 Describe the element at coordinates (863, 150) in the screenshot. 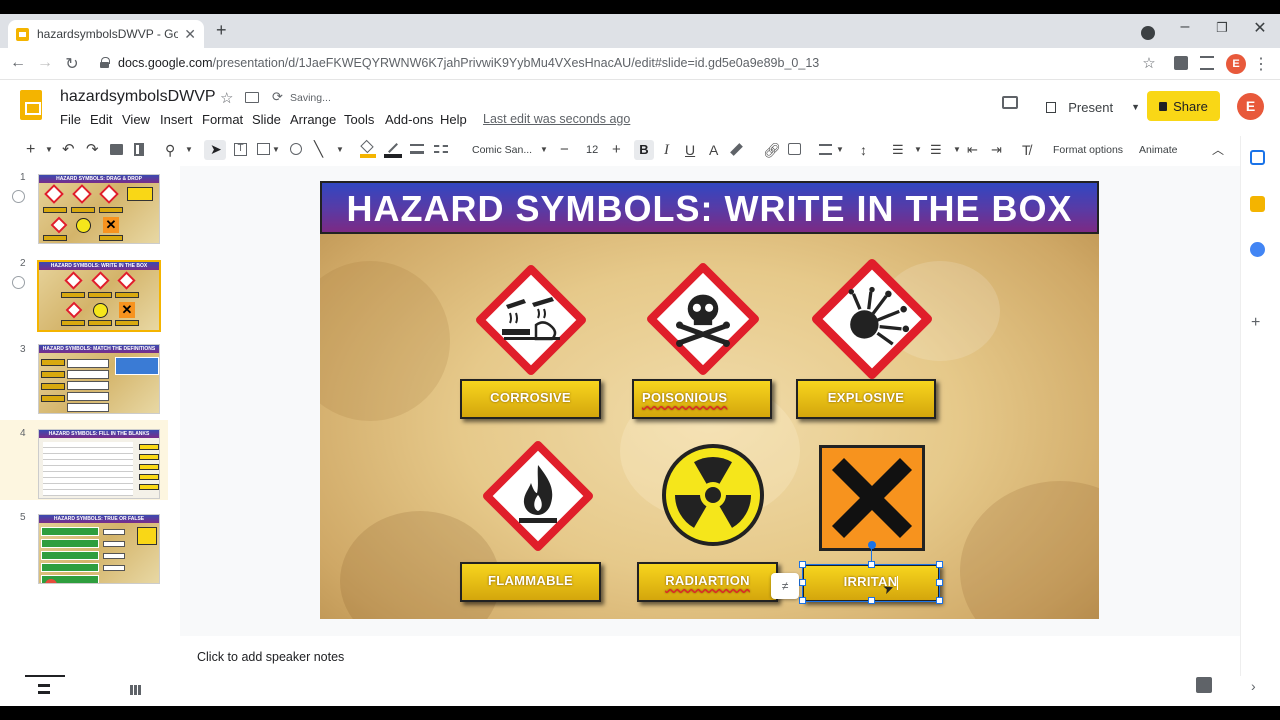

I see `line-spacing-icon: ↕` at that location.